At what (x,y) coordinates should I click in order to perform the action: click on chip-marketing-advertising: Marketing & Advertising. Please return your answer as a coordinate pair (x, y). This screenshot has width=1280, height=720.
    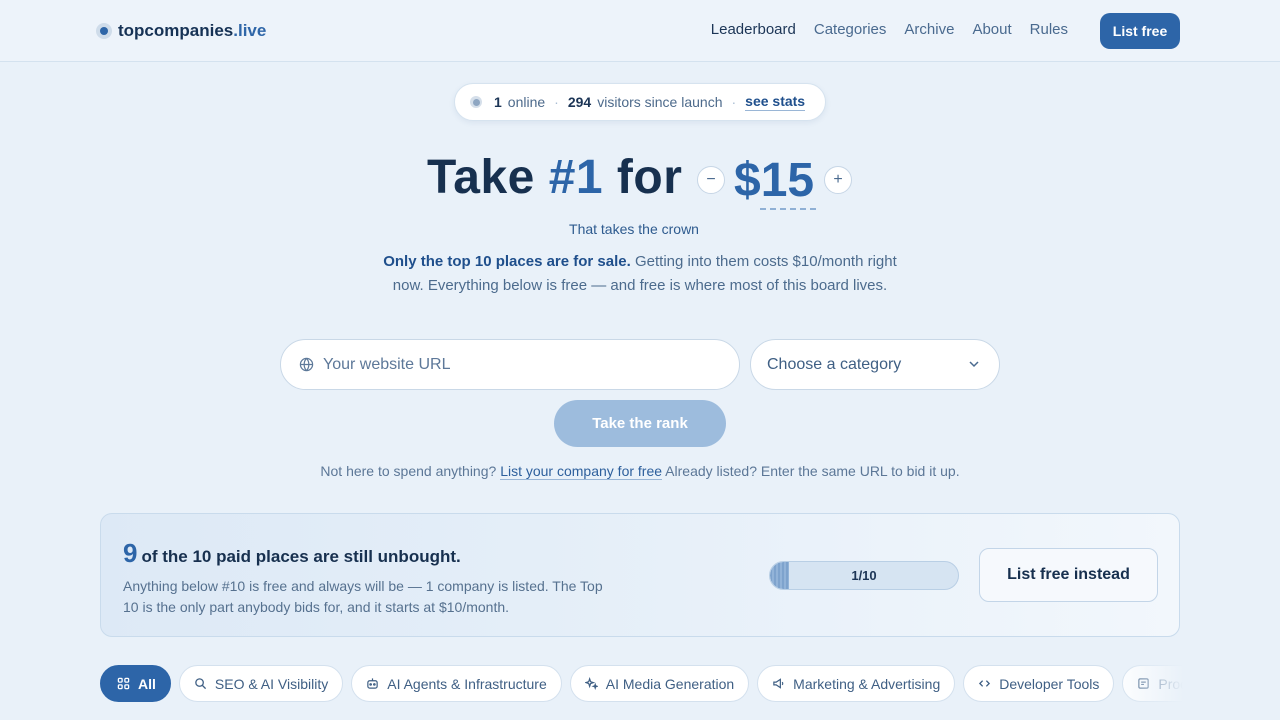
    Looking at the image, I should click on (856, 683).